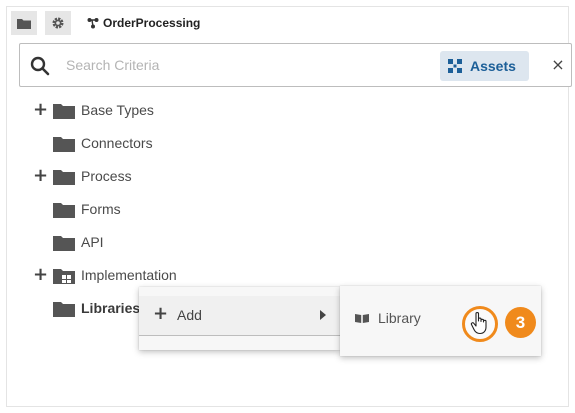 The width and height of the screenshot is (575, 413). What do you see at coordinates (157, 210) in the screenshot?
I see `tree-item-forms: Forms` at bounding box center [157, 210].